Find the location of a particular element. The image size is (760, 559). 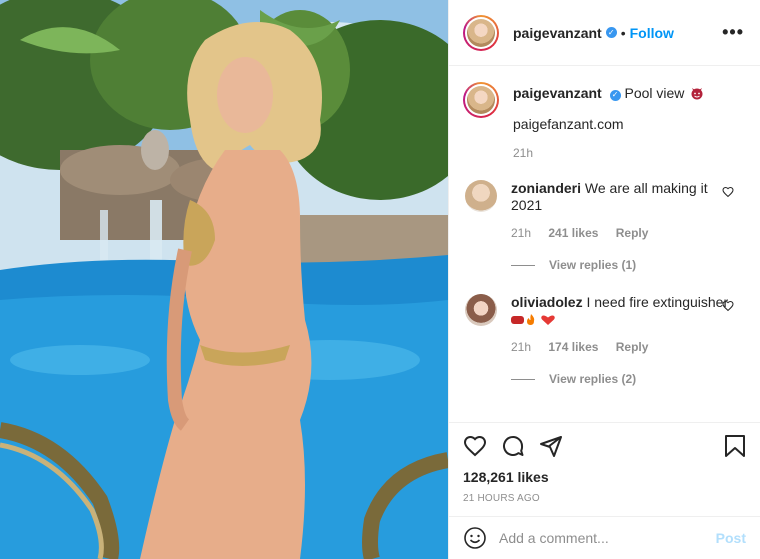

view-replies-button: View replies (2) is located at coordinates (628, 379).